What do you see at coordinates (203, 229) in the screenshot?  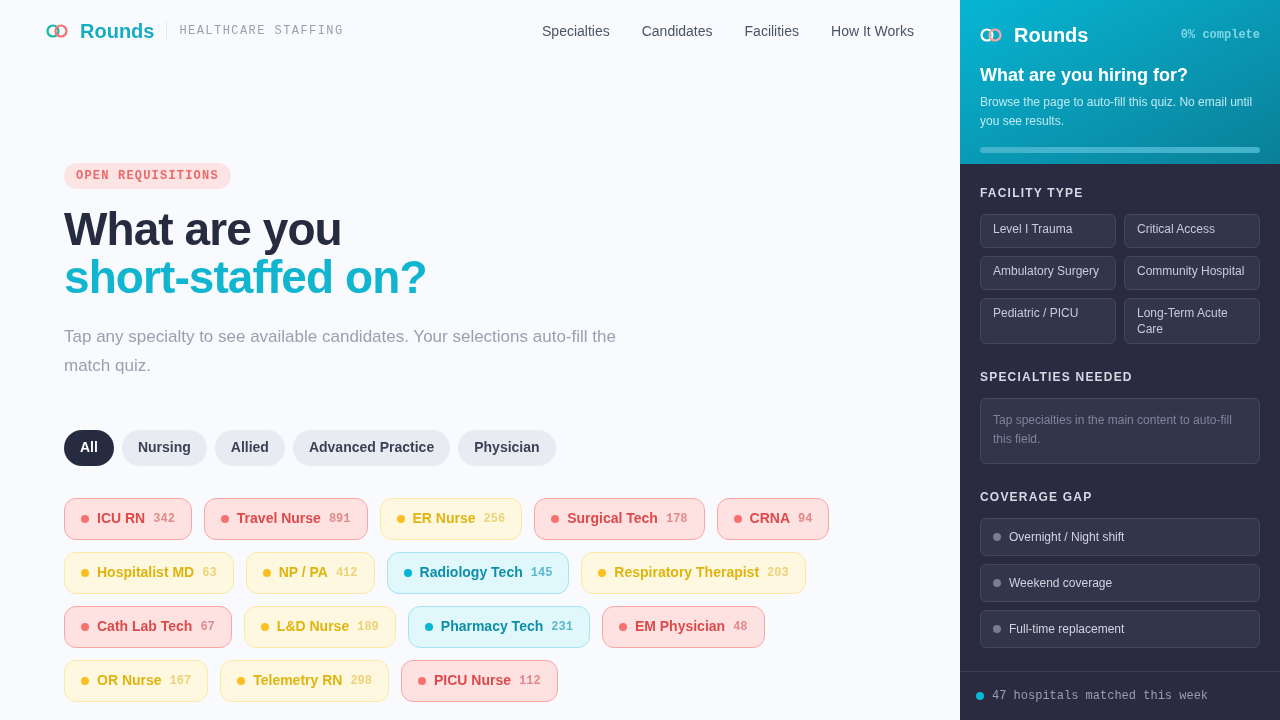 I see `hero-title: What are you` at bounding box center [203, 229].